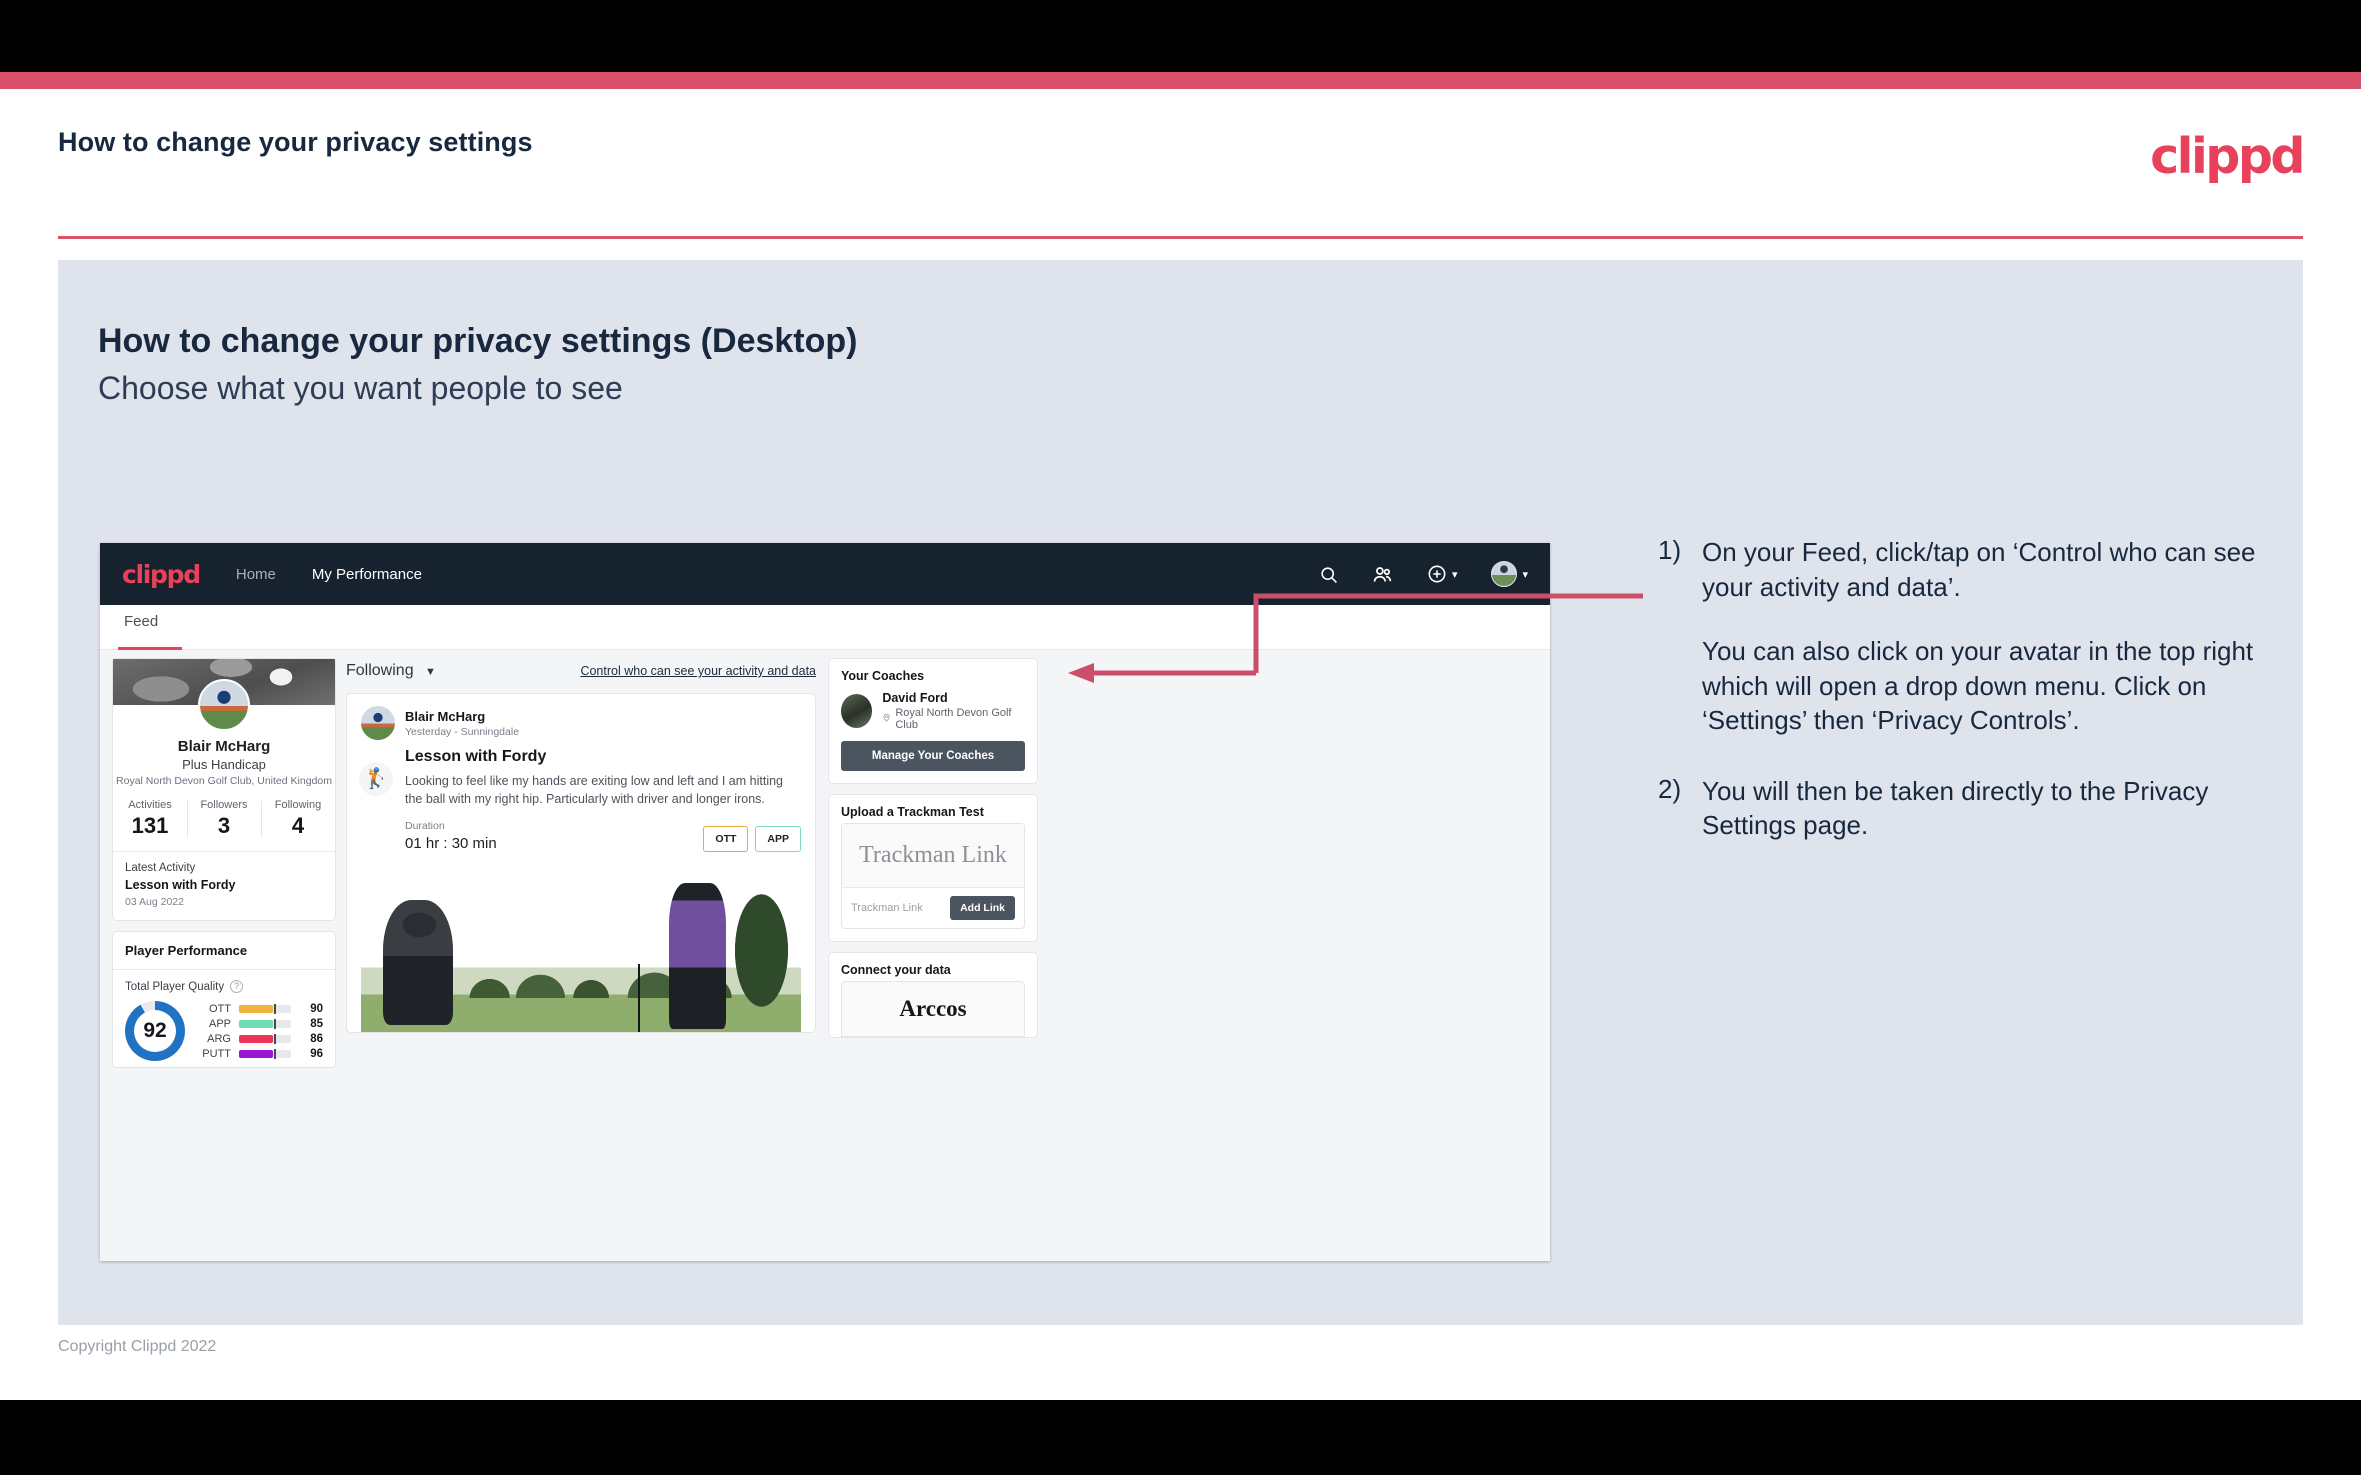 This screenshot has width=2361, height=1475. I want to click on latest-activity-date: 03 Aug 2022, so click(154, 902).